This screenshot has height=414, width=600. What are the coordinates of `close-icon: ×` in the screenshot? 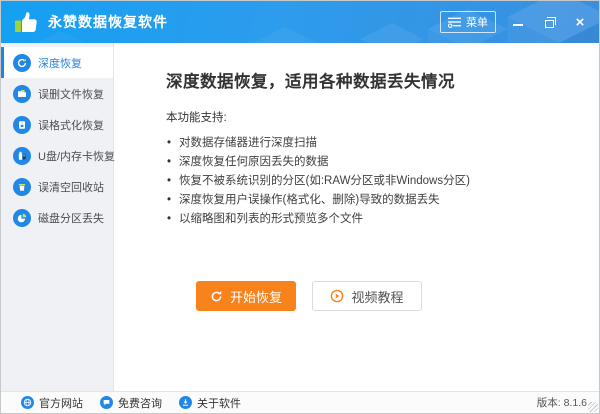 It's located at (580, 22).